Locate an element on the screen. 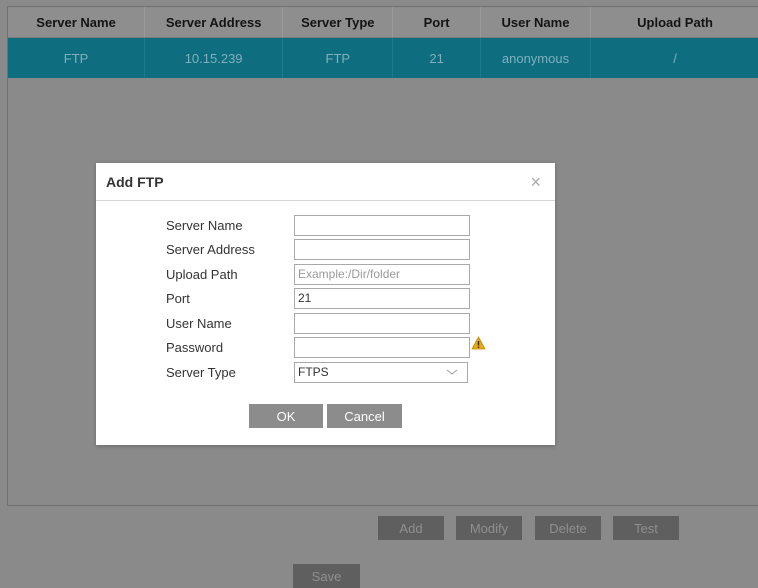 This screenshot has width=758, height=588. test-button: Test is located at coordinates (646, 528).